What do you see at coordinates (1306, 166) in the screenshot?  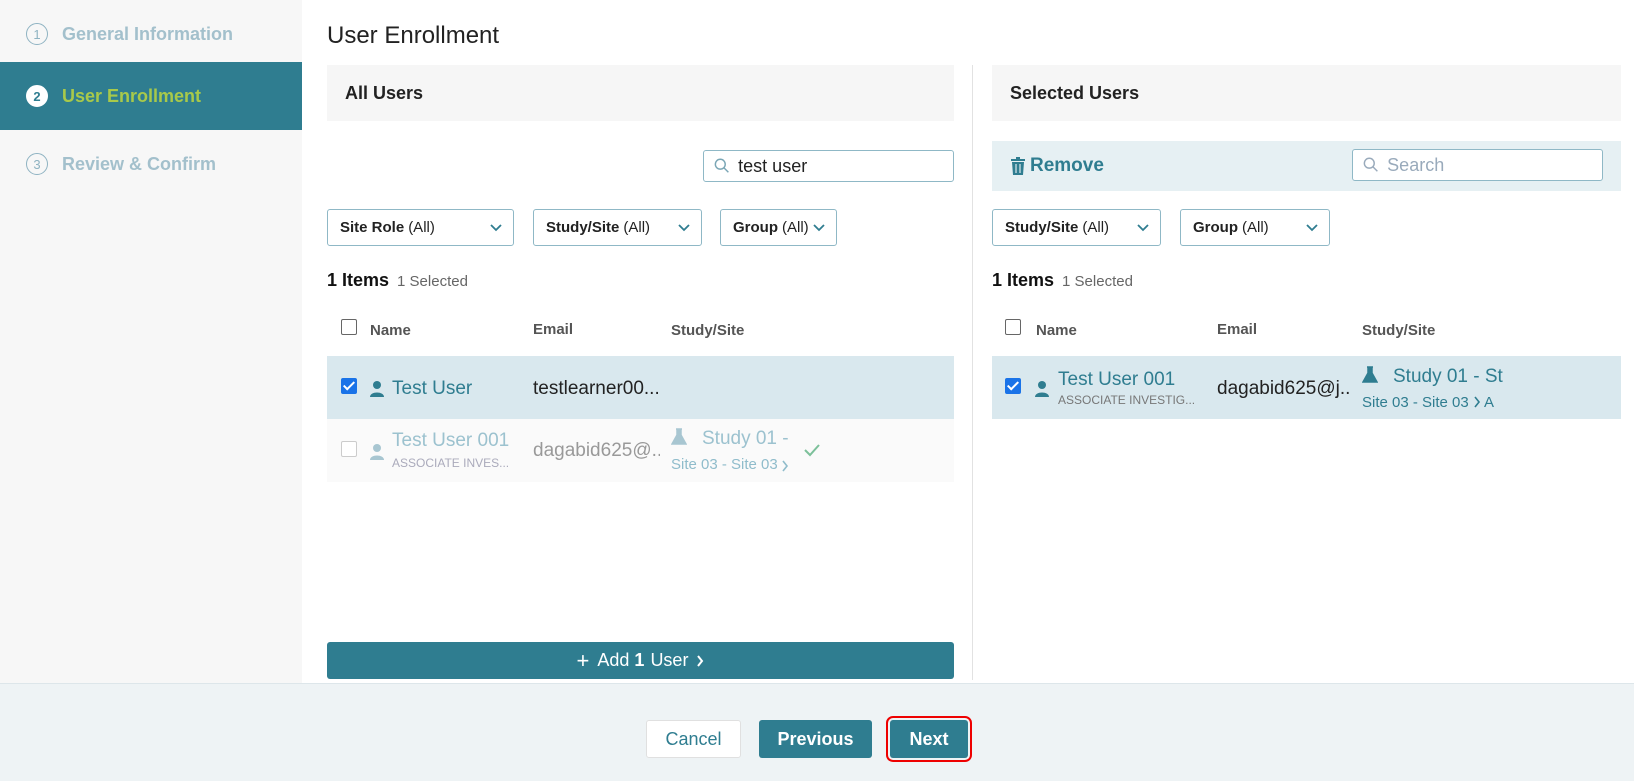 I see `selected-users-toolbar: Remove` at bounding box center [1306, 166].